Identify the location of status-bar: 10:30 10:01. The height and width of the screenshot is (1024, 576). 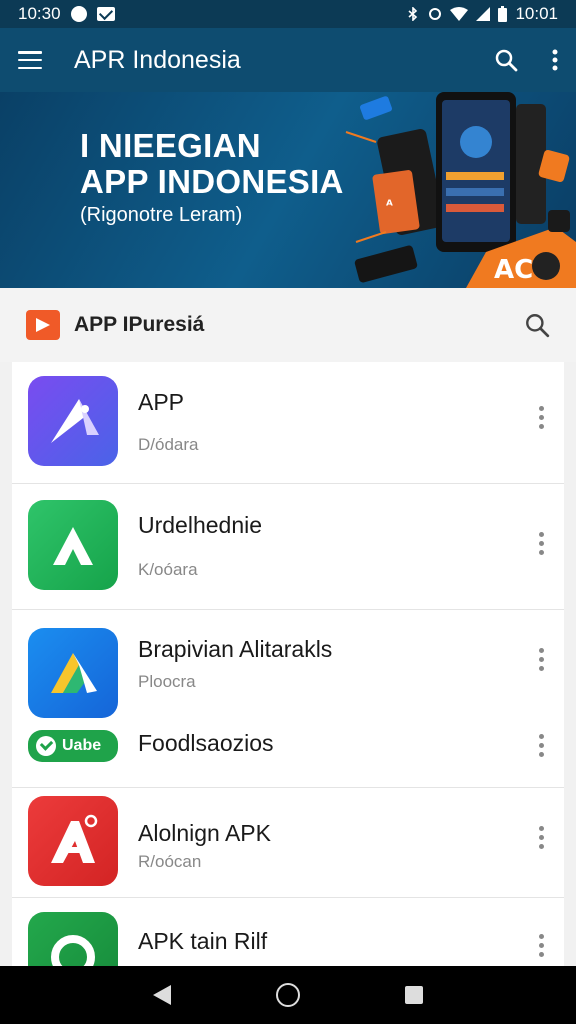
(288, 14).